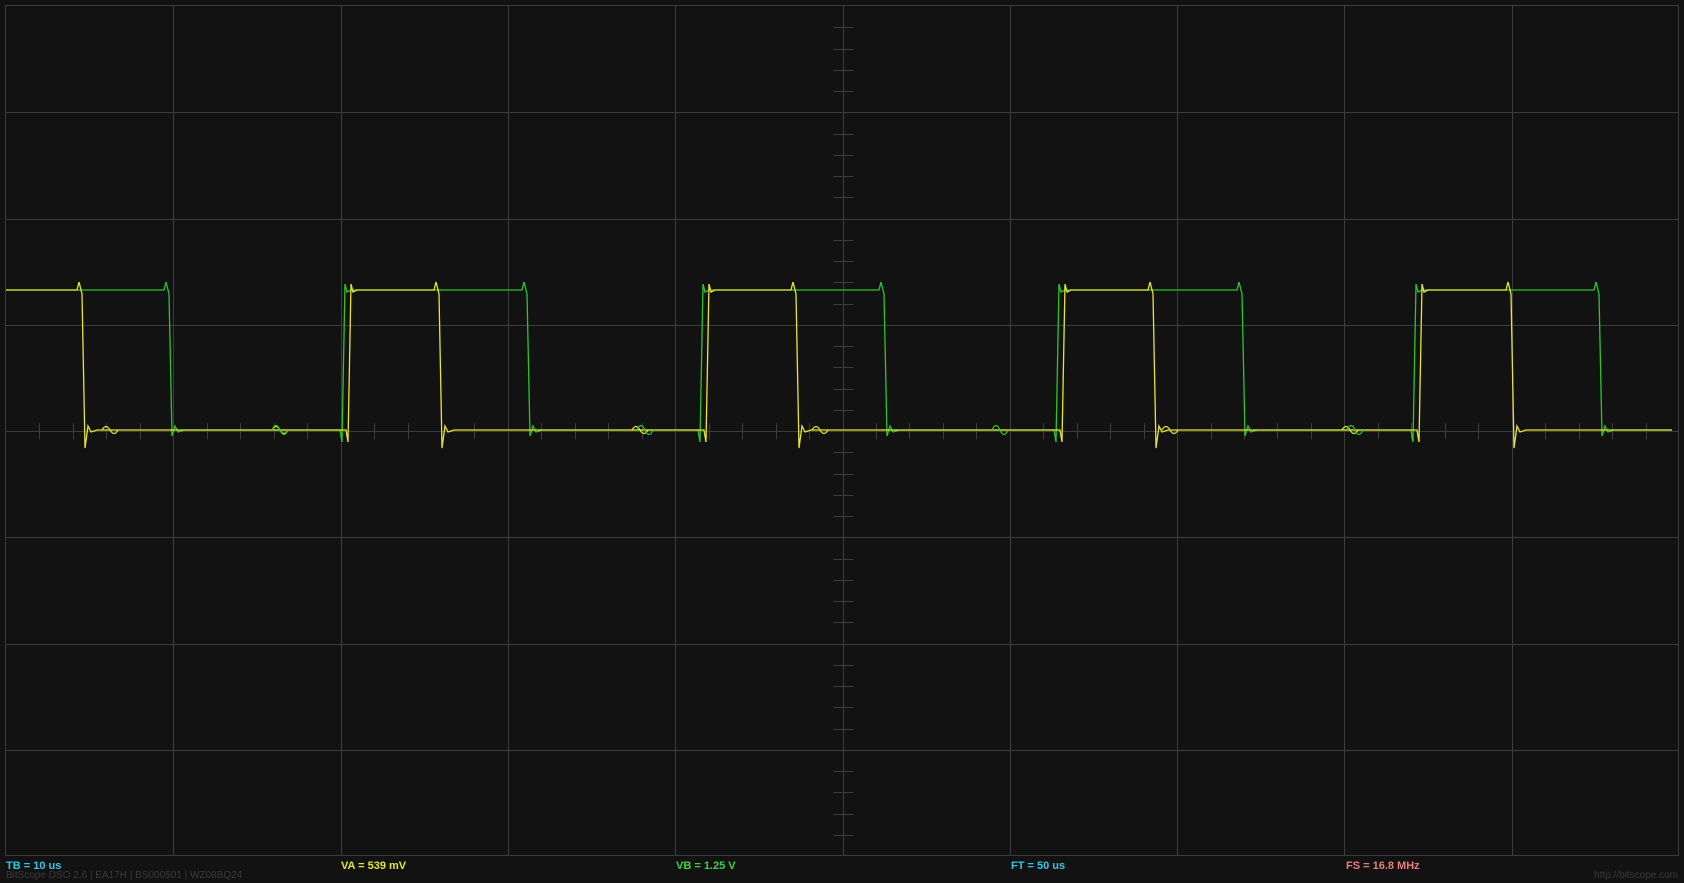 This screenshot has width=1684, height=883. I want to click on sample-frequency-readout: FS = 16.8 MHz, so click(1383, 866).